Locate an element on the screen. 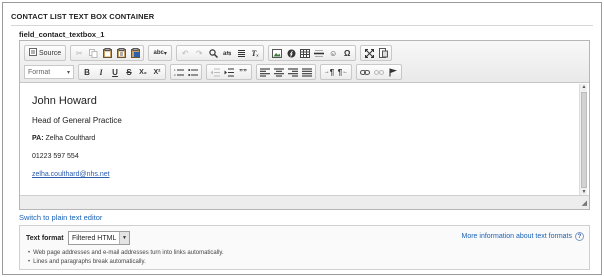  undo-icon: ↶ is located at coordinates (185, 53).